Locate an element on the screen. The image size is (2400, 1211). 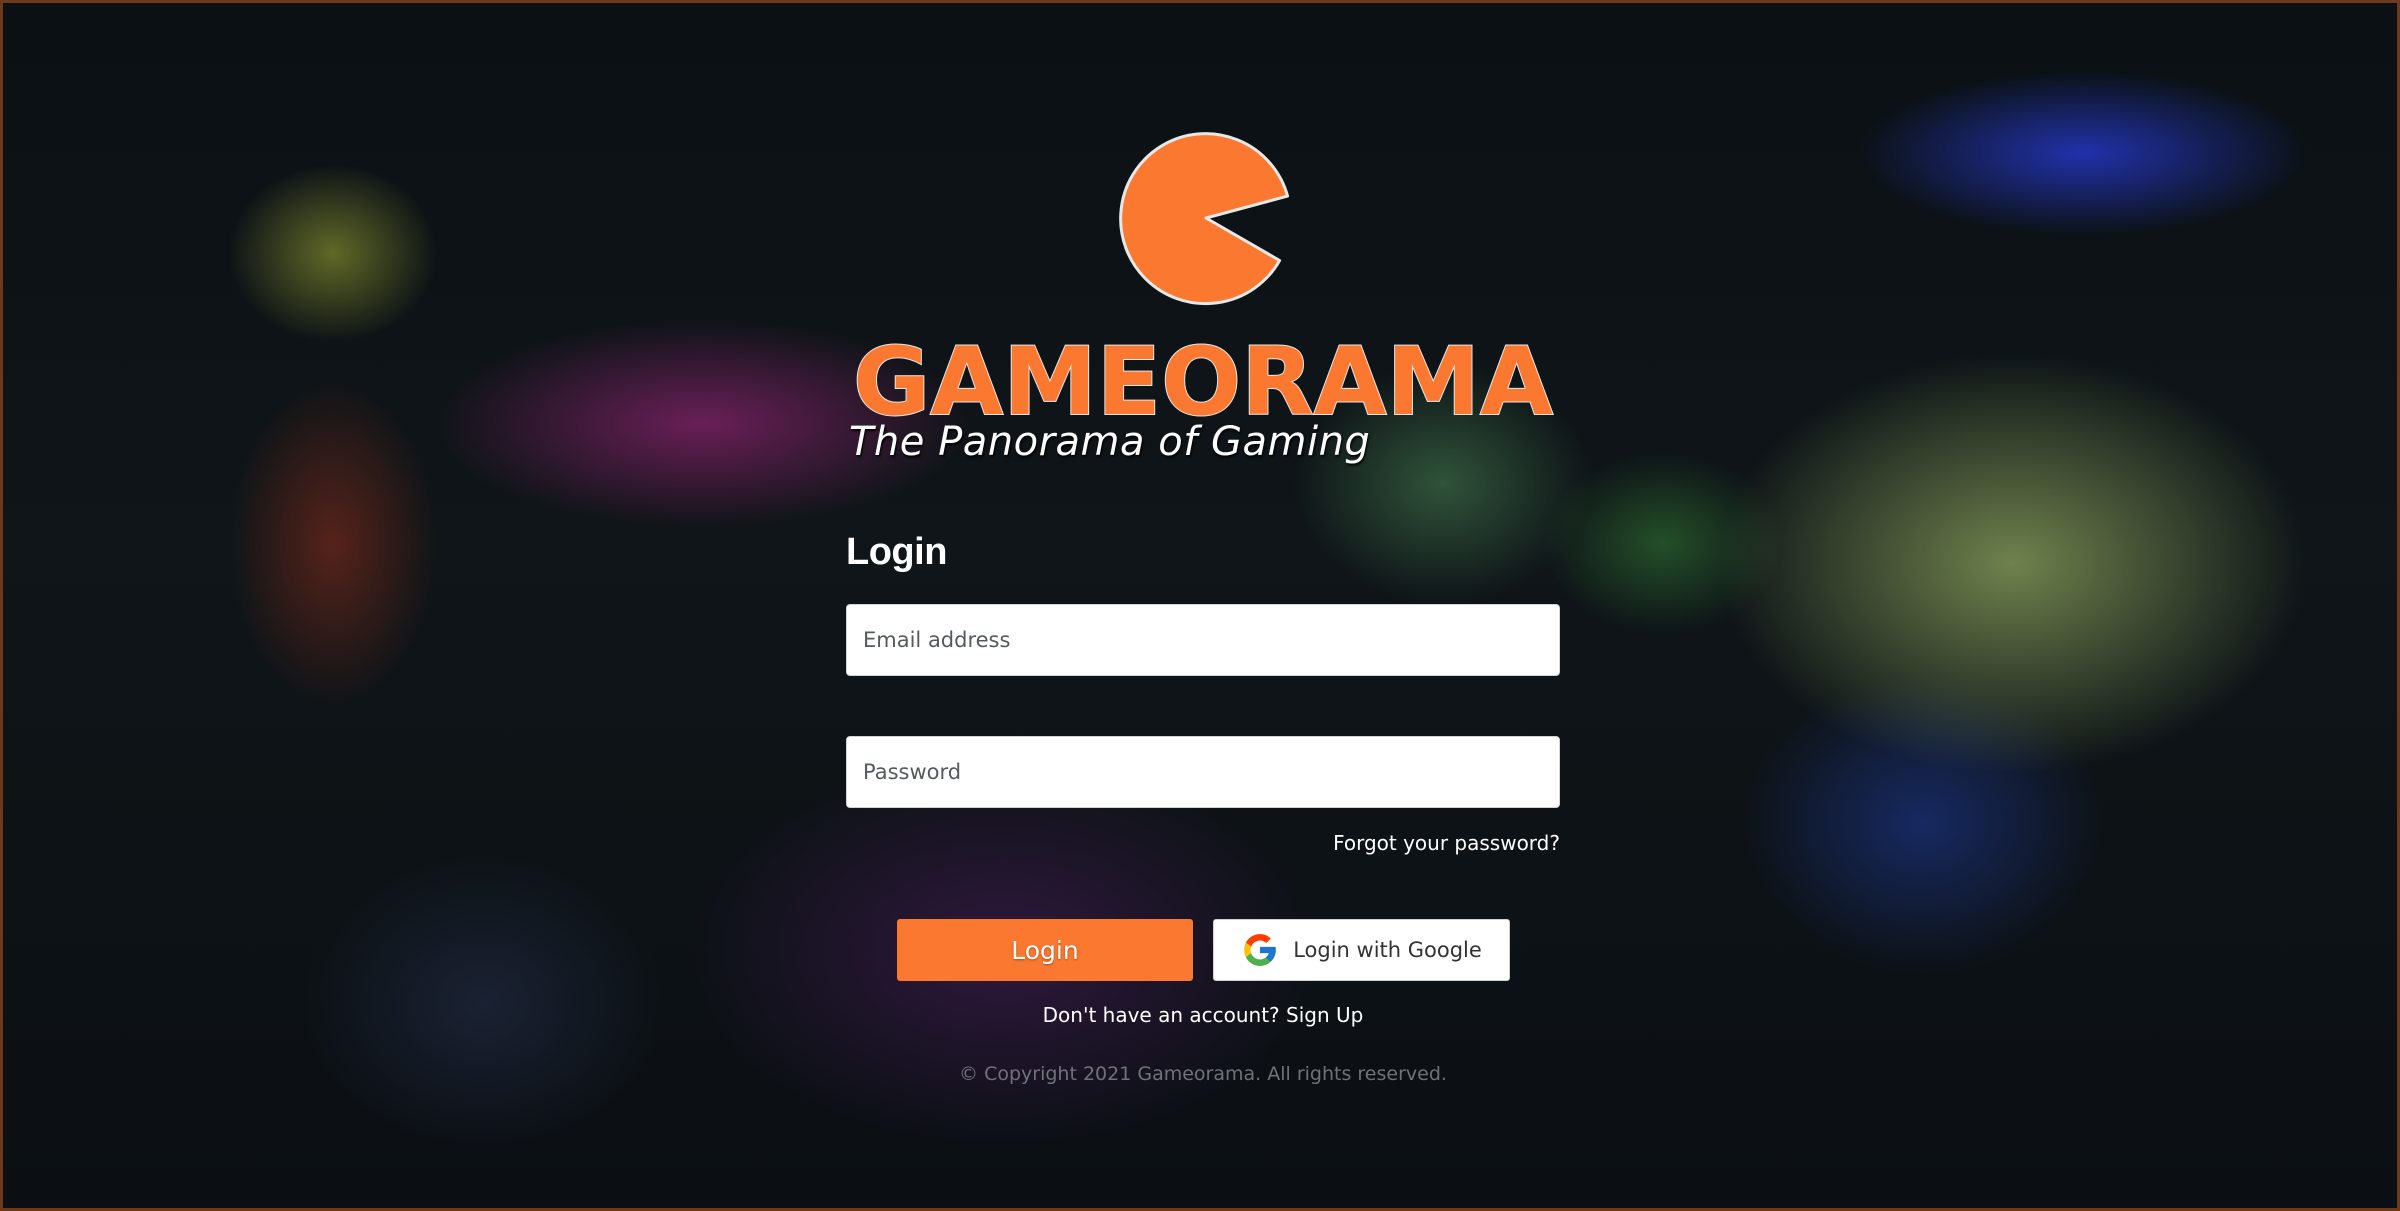
login-button: Login is located at coordinates (1045, 950).